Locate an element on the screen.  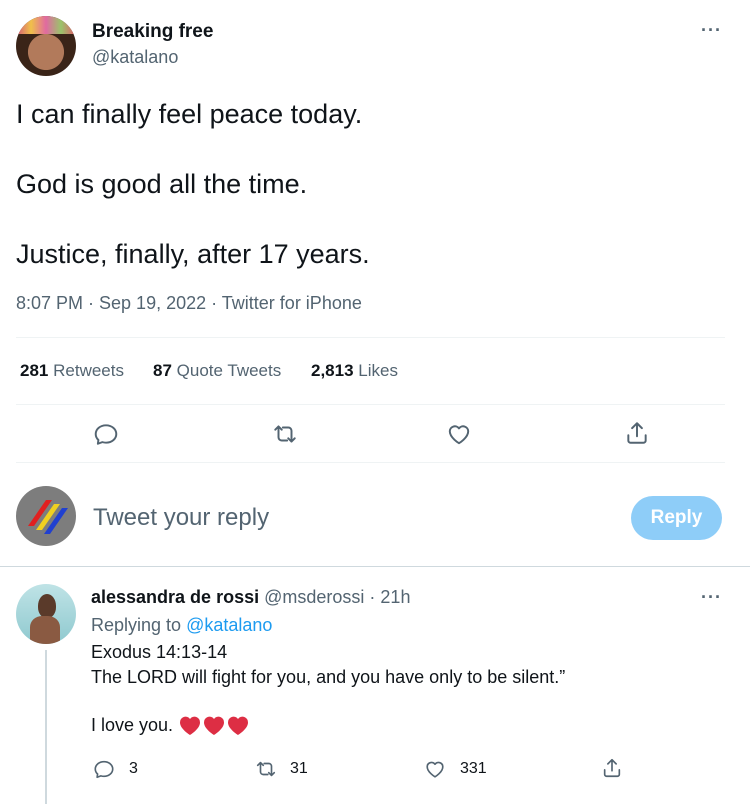
likes-count: 2,813 is located at coordinates (332, 370).